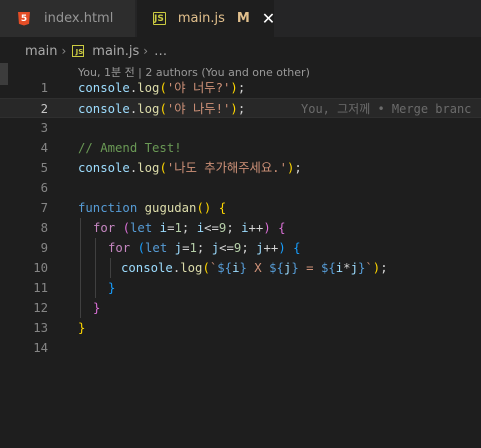 Image resolution: width=481 pixels, height=448 pixels. I want to click on inline-blame: You, 그저께 • Merge branc, so click(386, 109).